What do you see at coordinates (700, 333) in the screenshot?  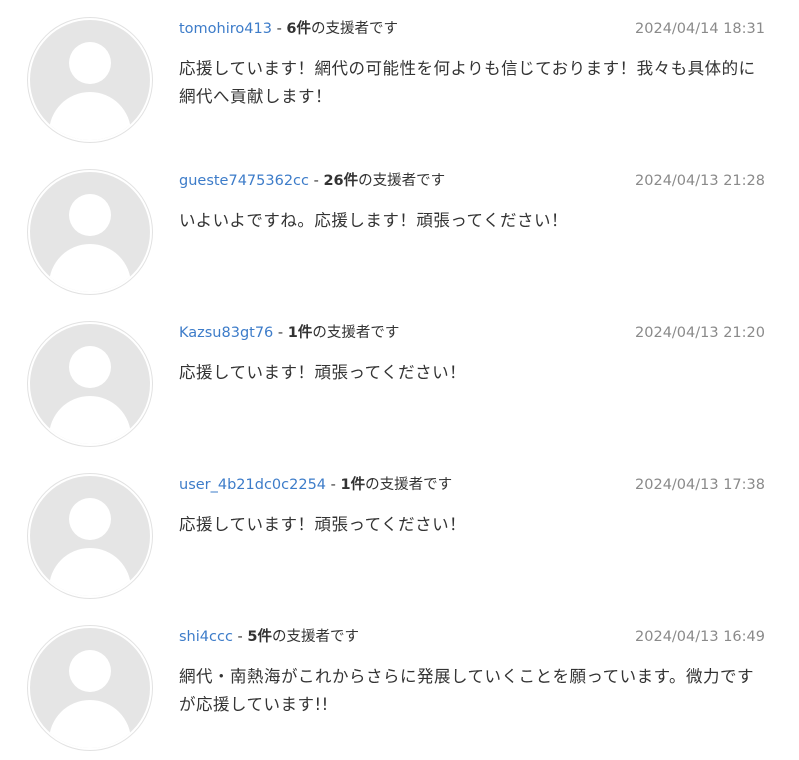 I see `comment-timestamp: 2024/04/13 21:20` at bounding box center [700, 333].